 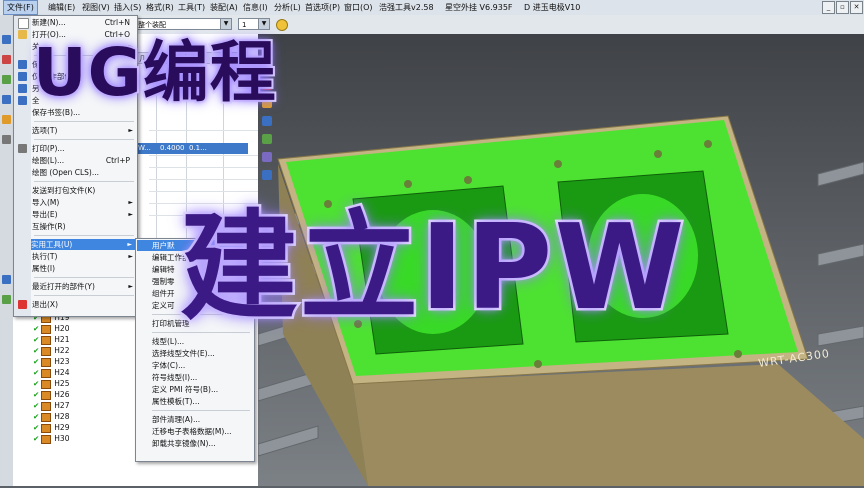 I want to click on reuse-icon, so click(x=6, y=119).